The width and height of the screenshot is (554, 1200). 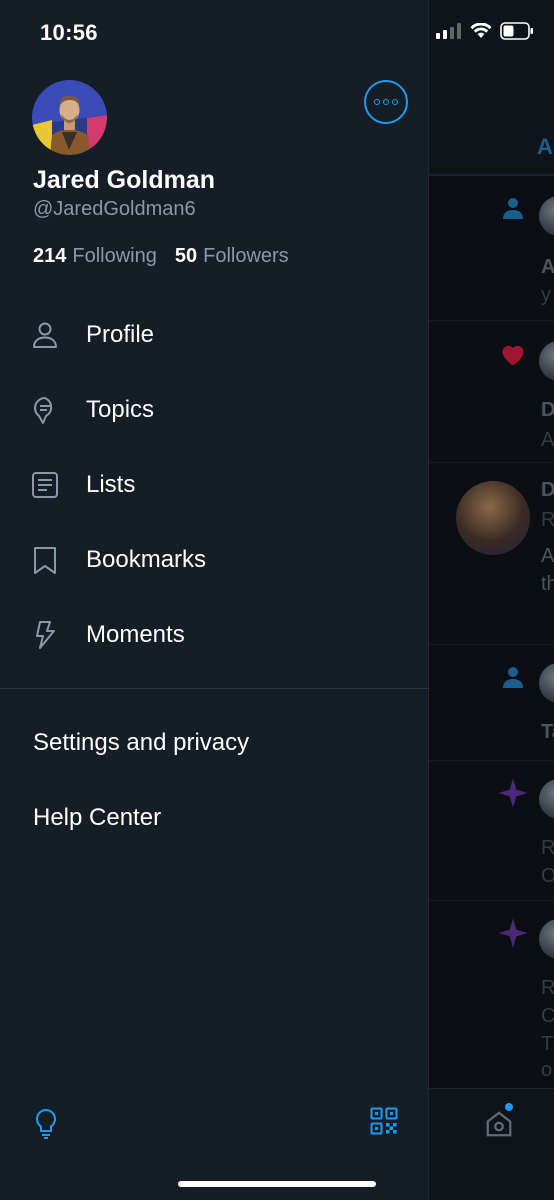 What do you see at coordinates (214, 410) in the screenshot?
I see `menu-item-topics: Topics` at bounding box center [214, 410].